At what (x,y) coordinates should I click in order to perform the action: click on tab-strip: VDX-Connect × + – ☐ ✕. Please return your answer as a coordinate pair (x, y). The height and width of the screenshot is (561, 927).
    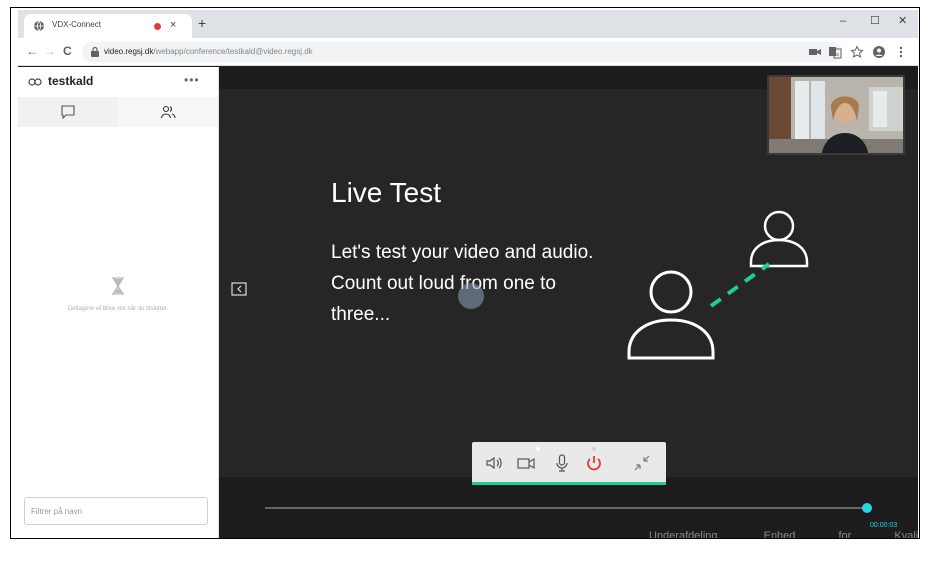
    Looking at the image, I should click on (468, 24).